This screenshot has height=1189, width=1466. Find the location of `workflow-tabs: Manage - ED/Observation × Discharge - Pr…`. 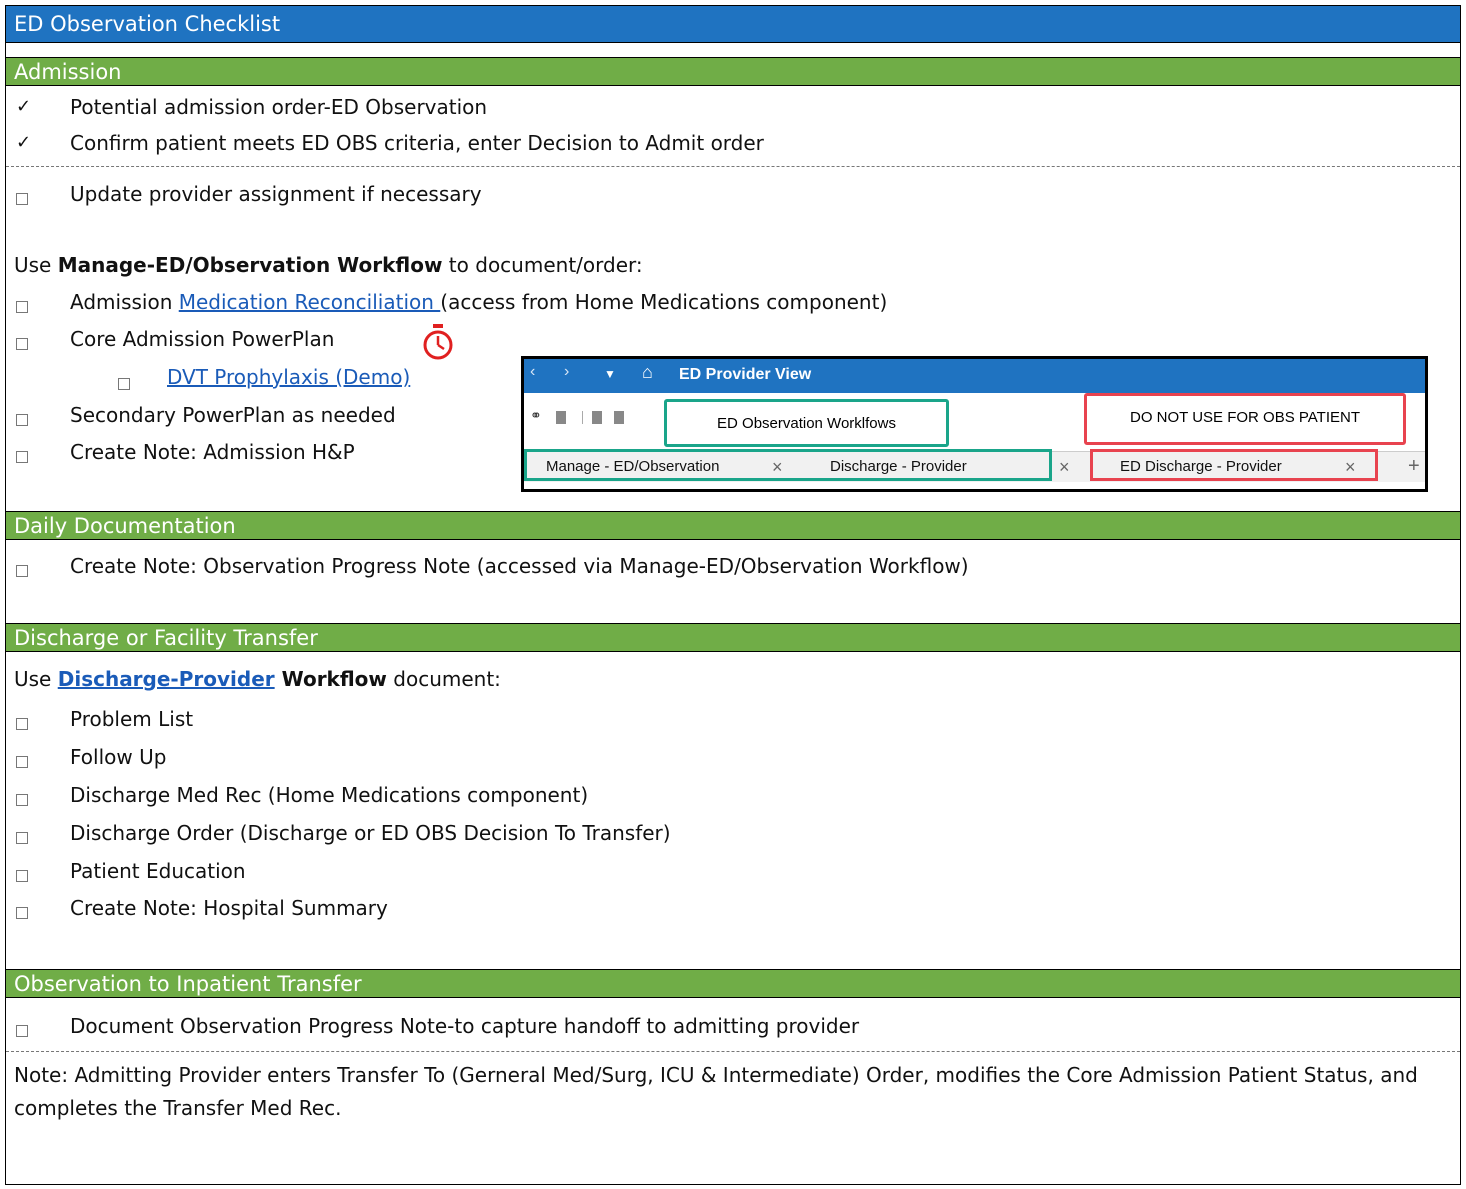

workflow-tabs: Manage - ED/Observation × Discharge - Pr… is located at coordinates (974, 465).